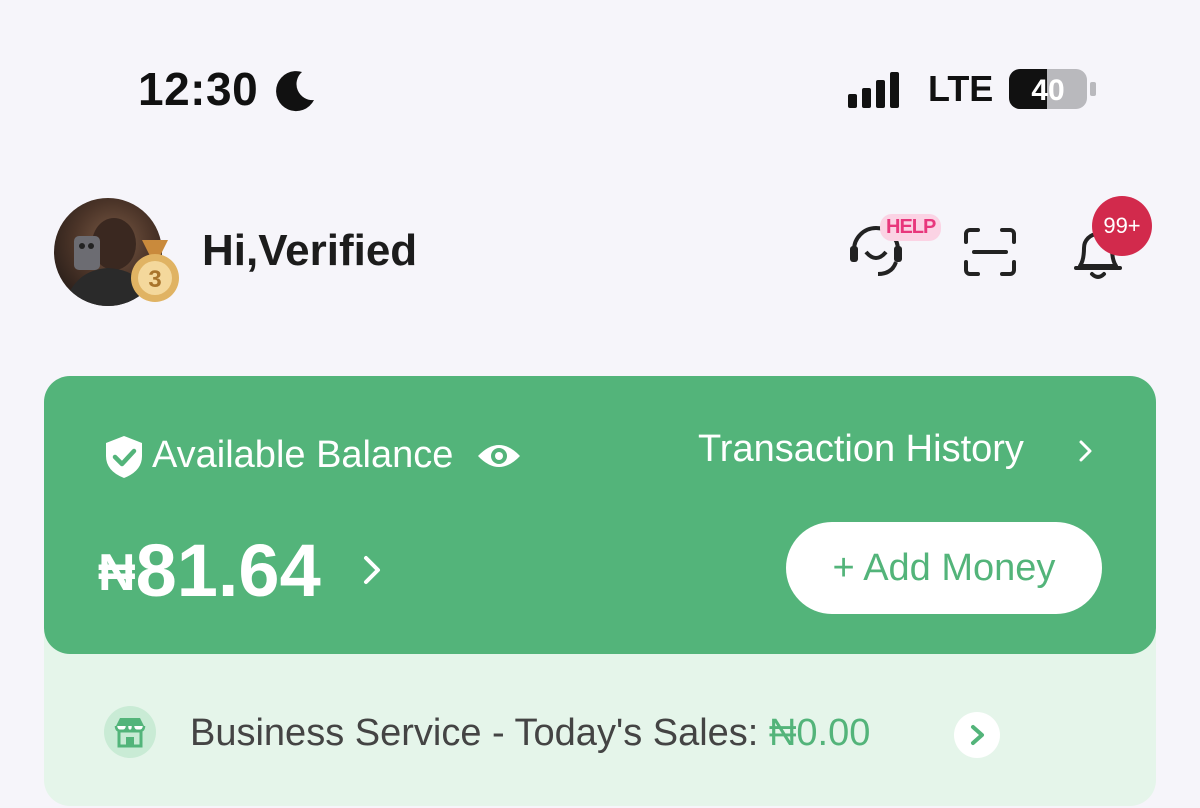  Describe the element at coordinates (1047, 90) in the screenshot. I see `battery-level: 40` at that location.